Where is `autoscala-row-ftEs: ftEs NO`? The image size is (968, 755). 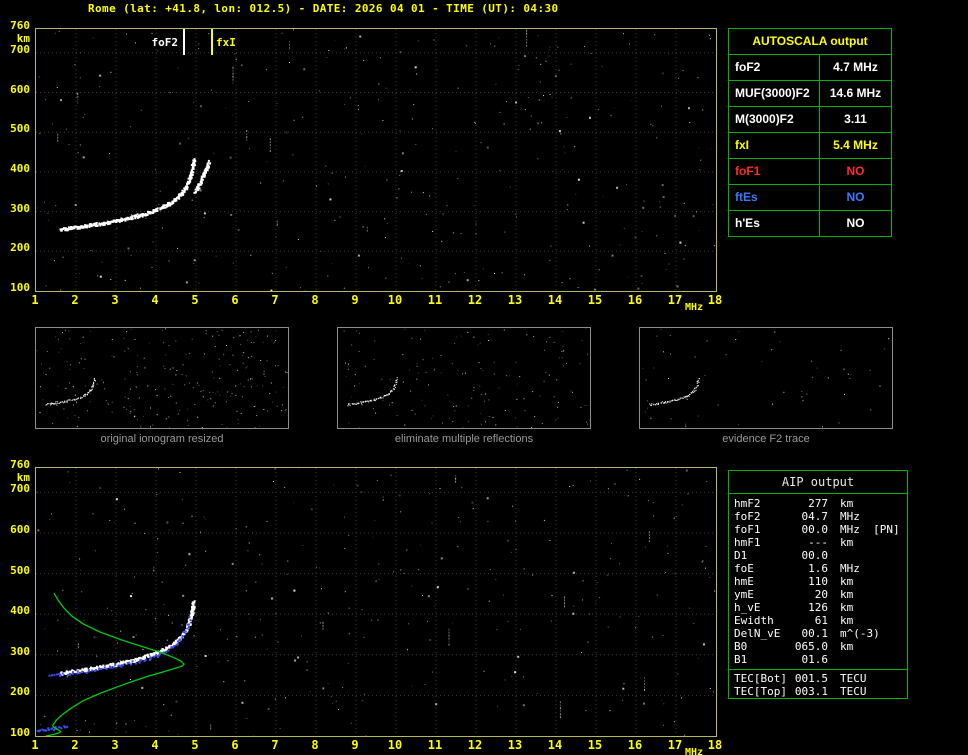 autoscala-row-ftEs: ftEs NO is located at coordinates (810, 197).